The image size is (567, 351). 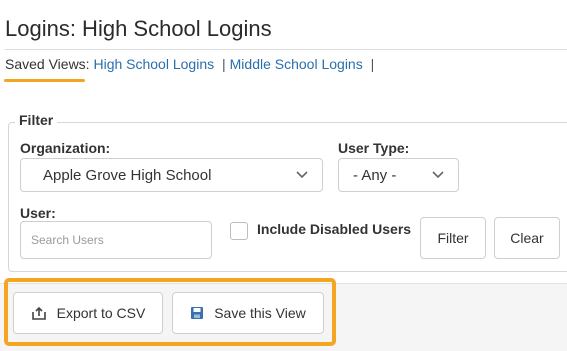 I want to click on title-divider, so click(x=286, y=49).